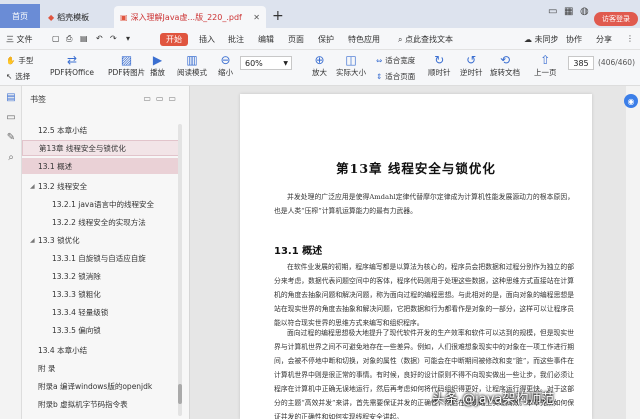 The image size is (640, 419). I want to click on menu-insert: 插入, so click(207, 39).